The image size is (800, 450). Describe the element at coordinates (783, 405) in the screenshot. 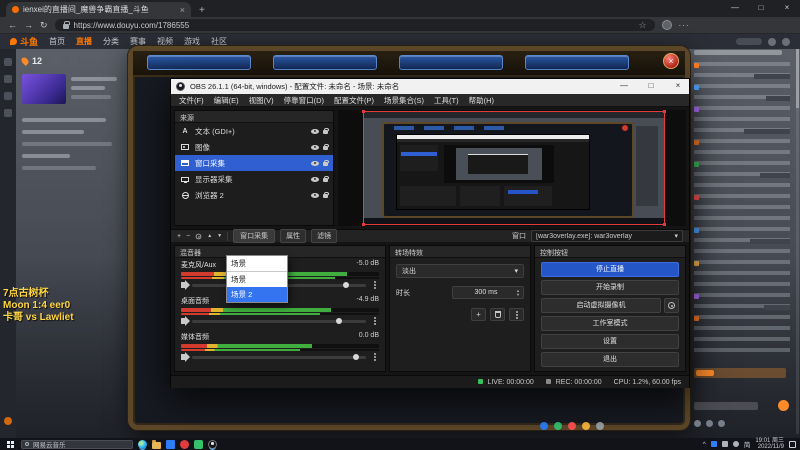

I see `send-button` at that location.